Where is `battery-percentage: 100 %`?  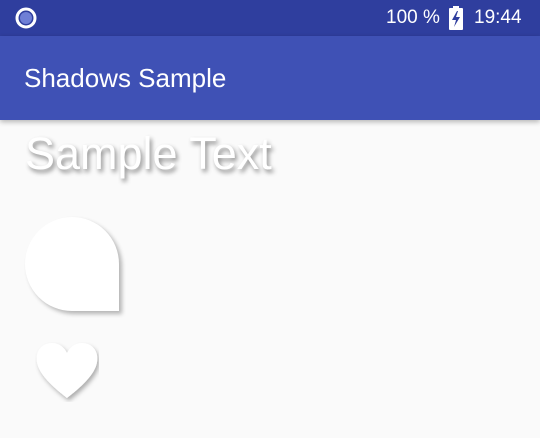
battery-percentage: 100 % is located at coordinates (413, 17).